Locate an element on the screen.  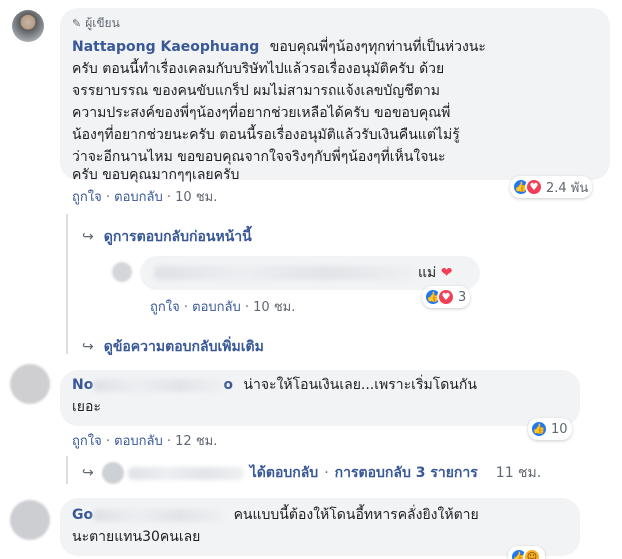
comment-time: 10 ชม. is located at coordinates (196, 197).